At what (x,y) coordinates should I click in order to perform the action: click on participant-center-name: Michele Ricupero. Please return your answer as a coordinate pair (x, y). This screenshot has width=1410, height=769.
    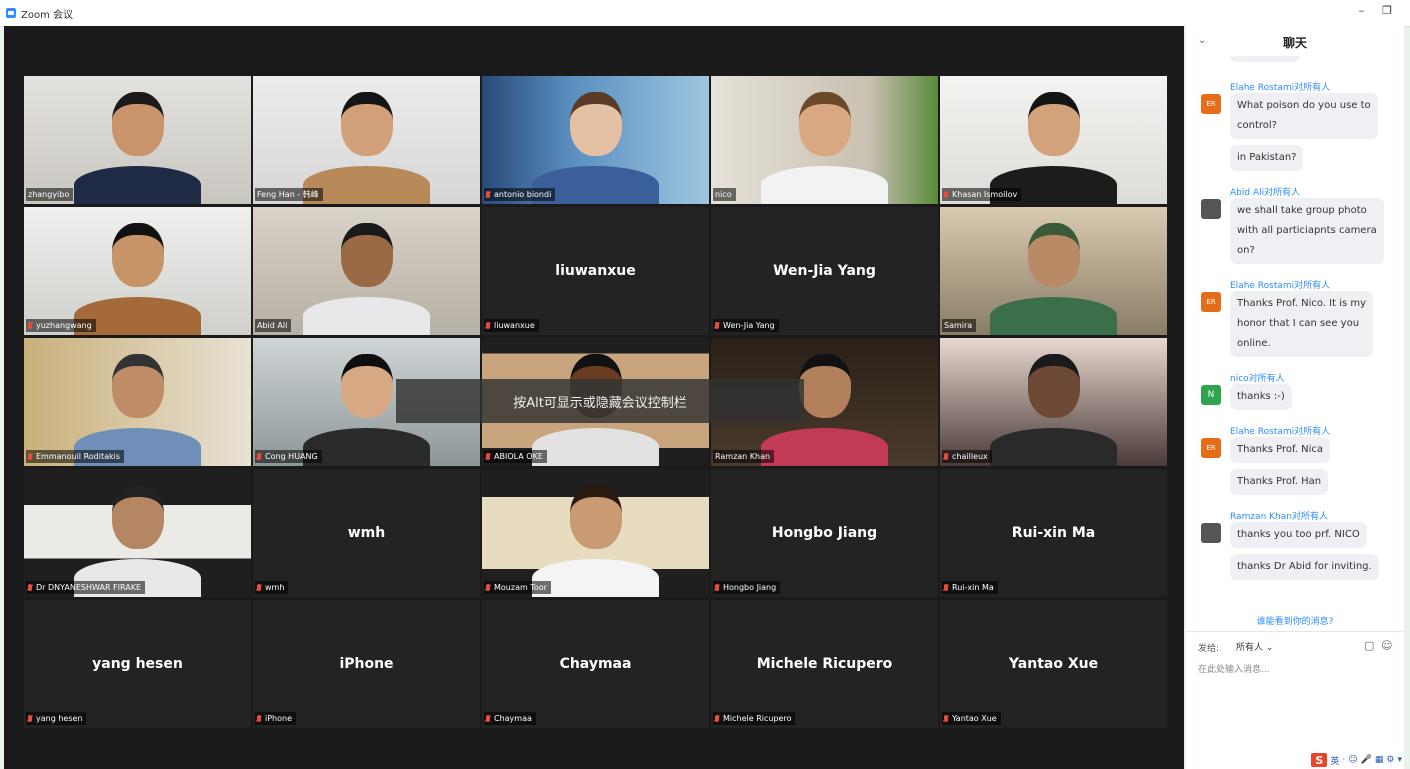
    Looking at the image, I should click on (824, 664).